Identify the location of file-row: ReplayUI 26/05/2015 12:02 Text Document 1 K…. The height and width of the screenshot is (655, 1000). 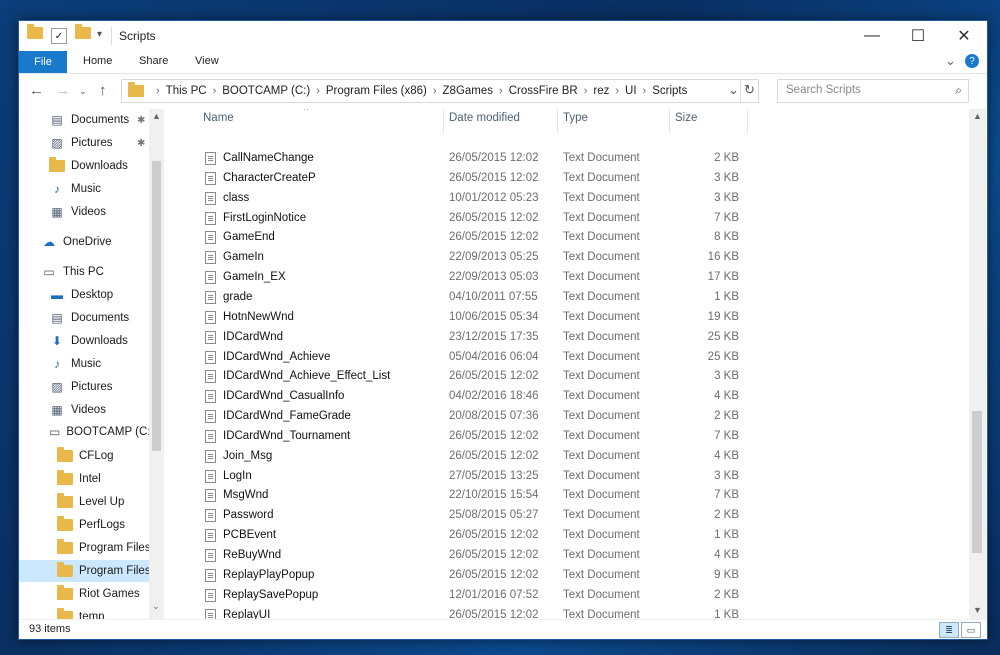
(459, 612).